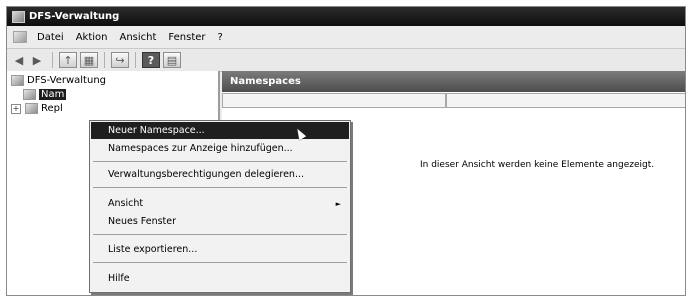 Image resolution: width=691 pixels, height=302 pixels. Describe the element at coordinates (37, 60) in the screenshot. I see `forward-icon: ▶` at that location.